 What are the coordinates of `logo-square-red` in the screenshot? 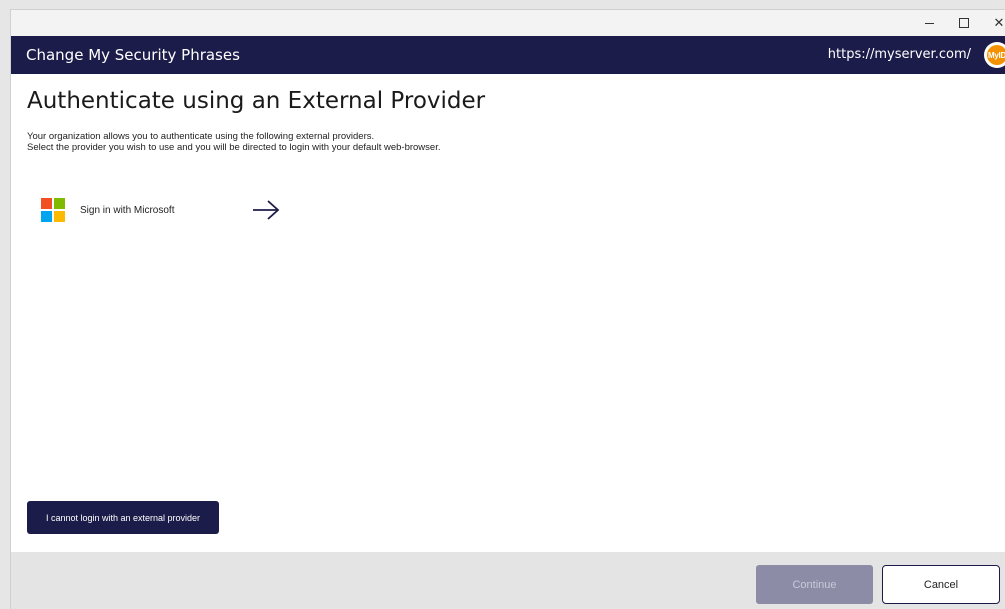 It's located at (46, 203).